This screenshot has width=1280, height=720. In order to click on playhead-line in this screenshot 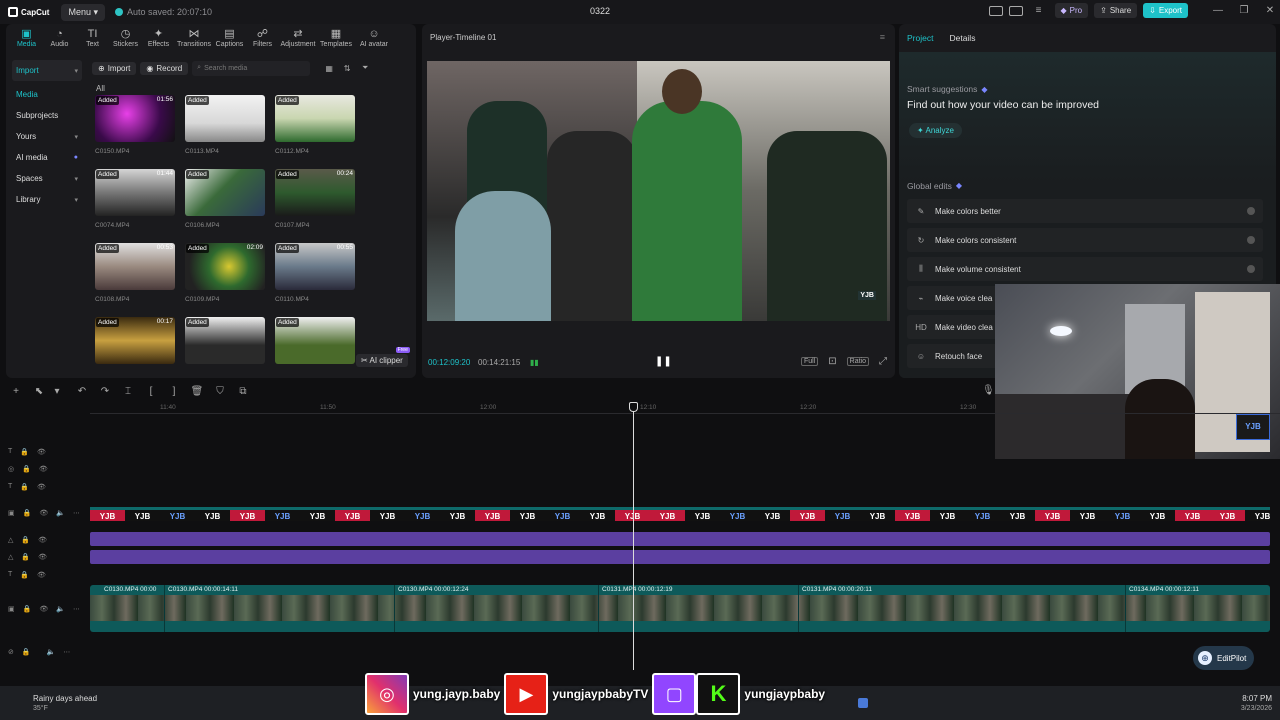, I will do `click(633, 536)`.